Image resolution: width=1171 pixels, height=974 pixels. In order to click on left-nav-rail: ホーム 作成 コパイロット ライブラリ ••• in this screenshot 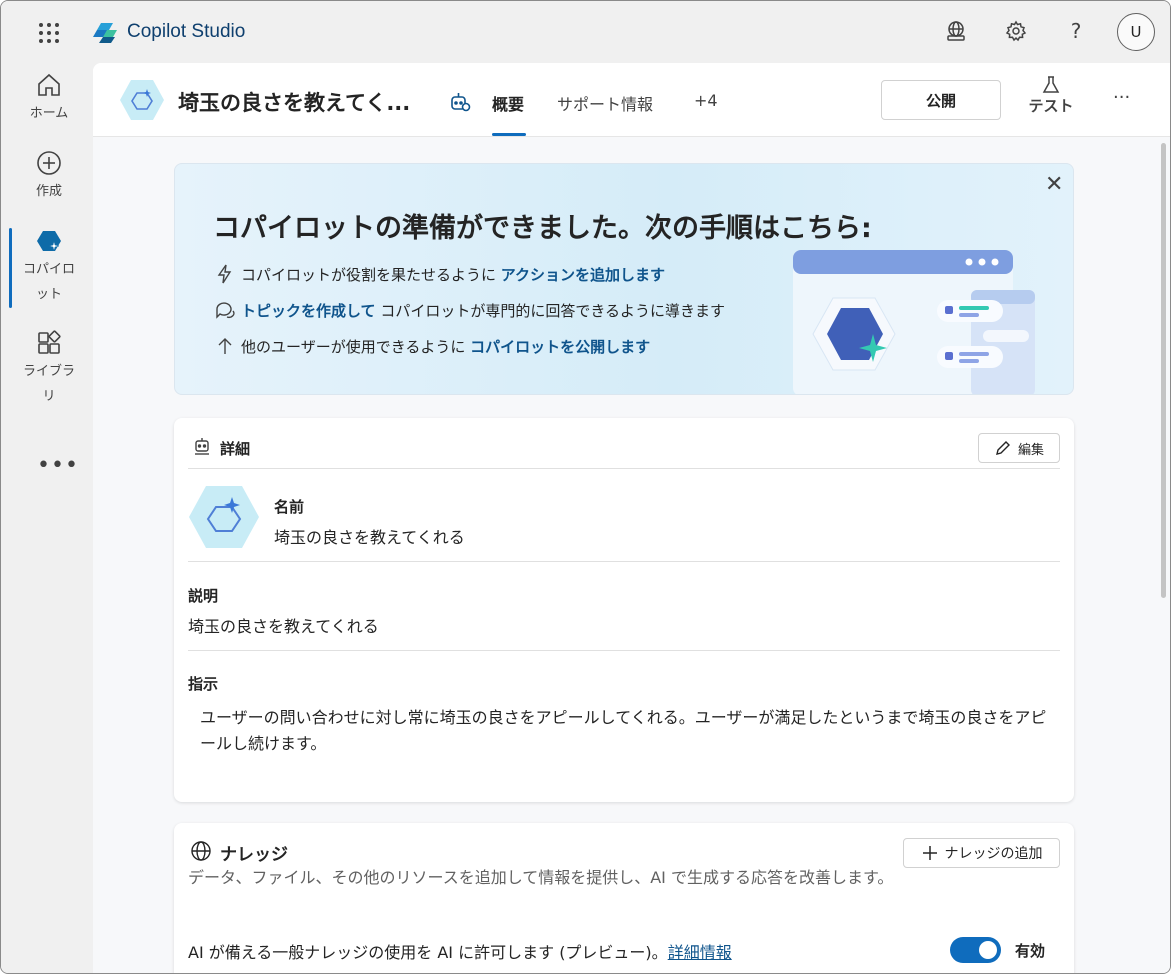, I will do `click(47, 518)`.